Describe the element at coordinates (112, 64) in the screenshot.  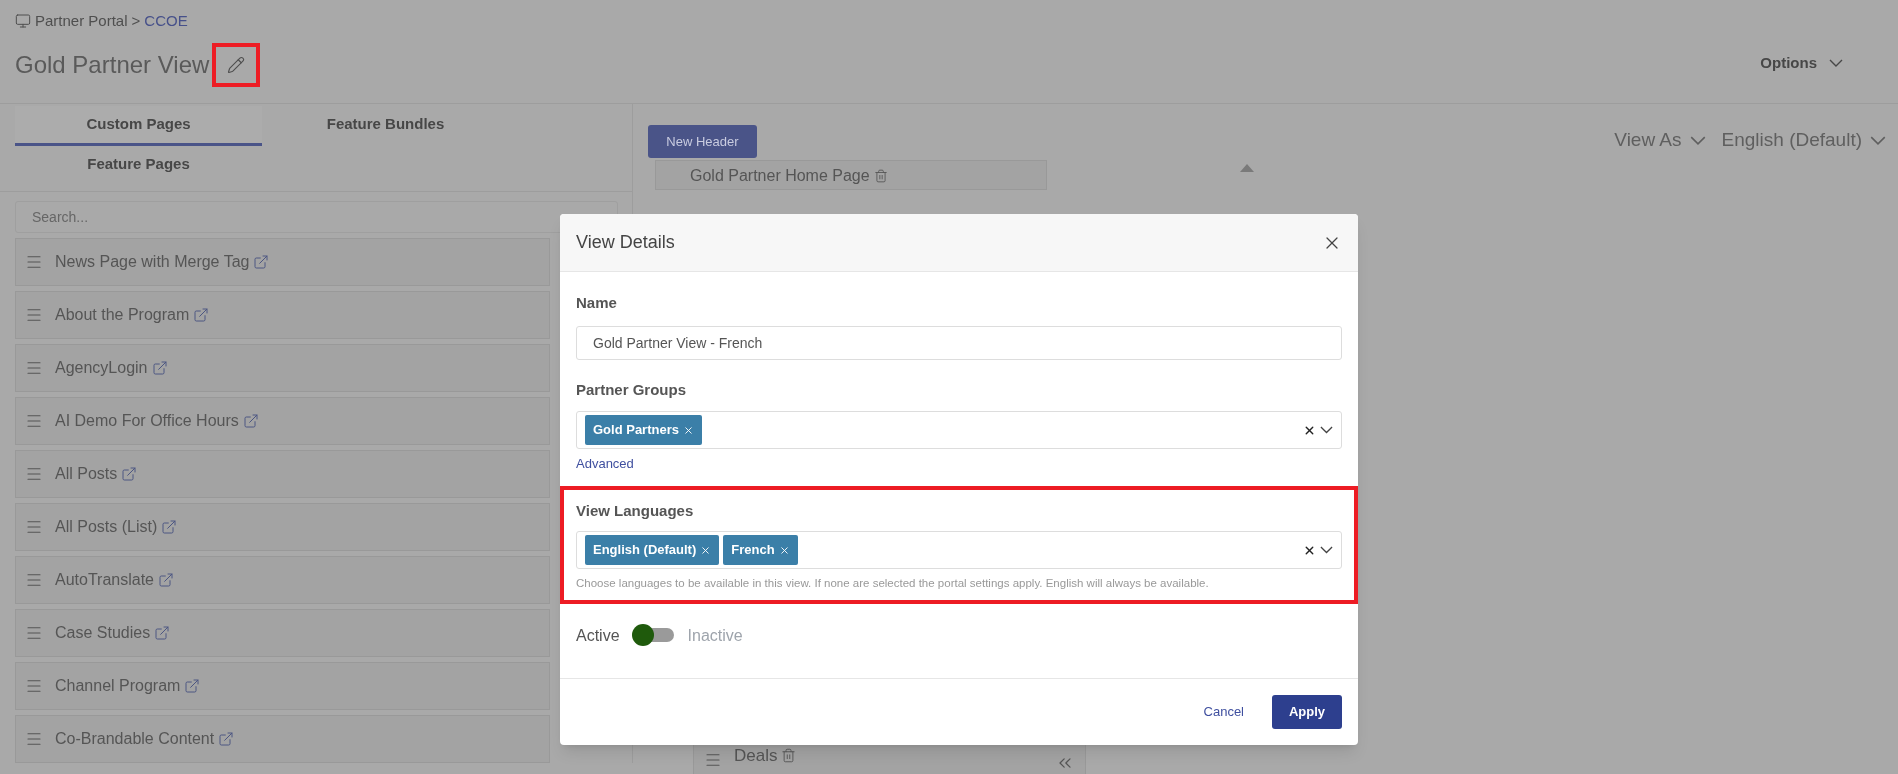
I see `page-title: Gold Partner View` at that location.